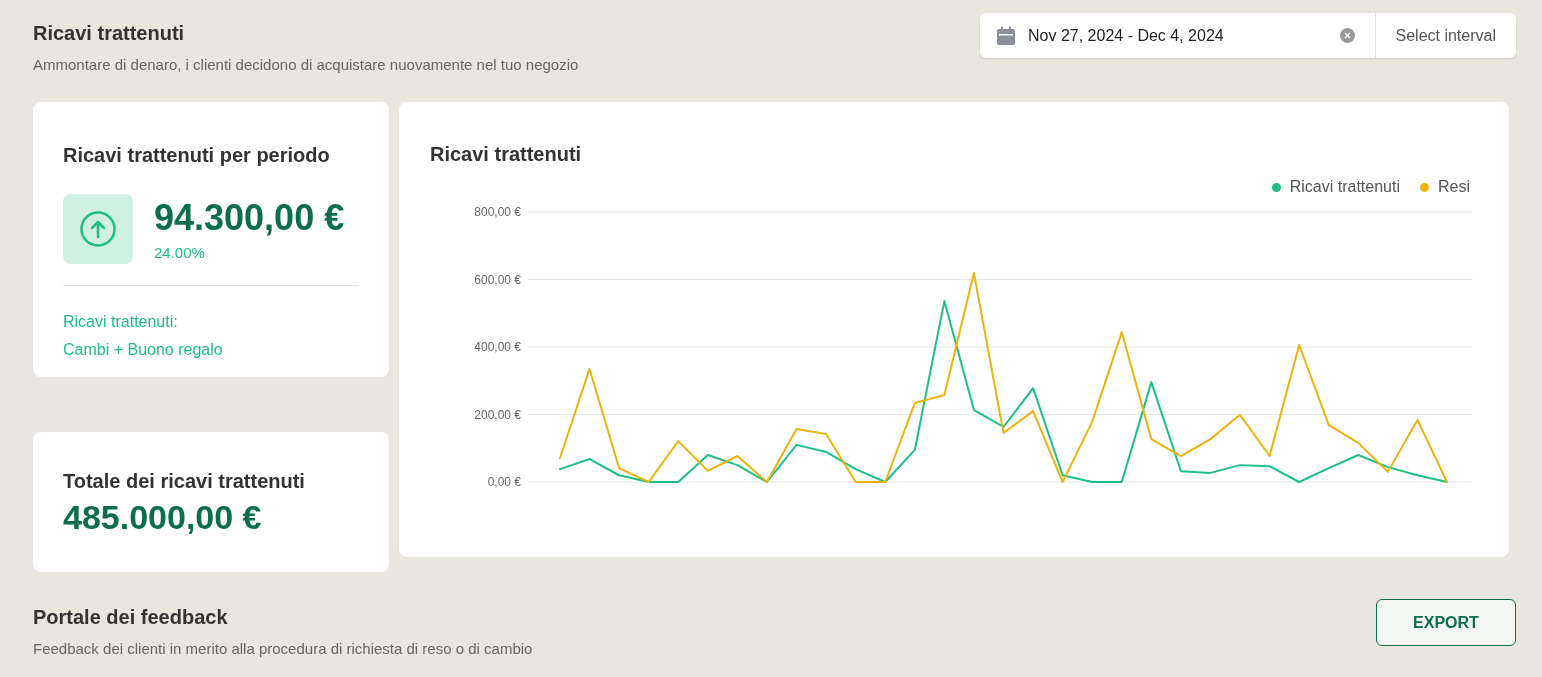 The image size is (1542, 677). Describe the element at coordinates (143, 349) in the screenshot. I see `note-value: Cambi + Buono regalo` at that location.